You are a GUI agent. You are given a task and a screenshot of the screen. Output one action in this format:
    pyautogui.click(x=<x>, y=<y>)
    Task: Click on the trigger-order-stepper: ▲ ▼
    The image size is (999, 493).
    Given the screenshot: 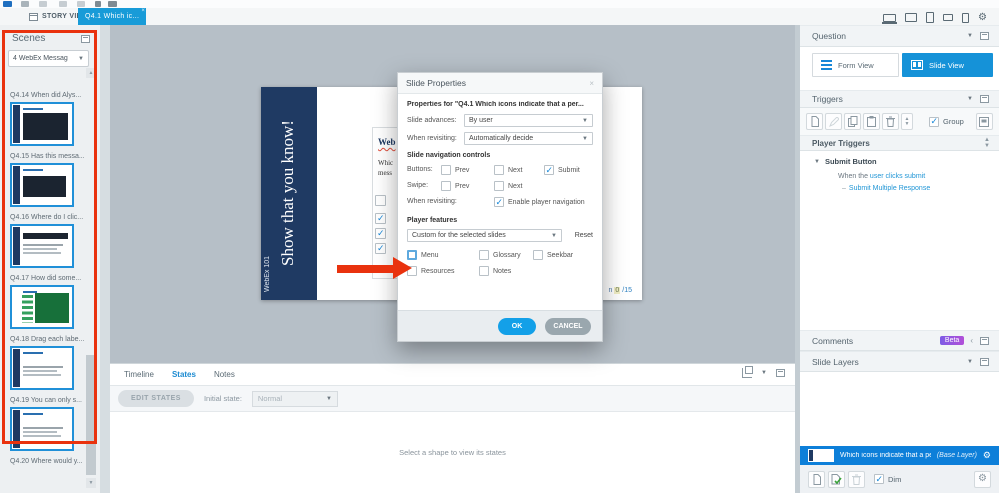 What is the action you would take?
    pyautogui.click(x=907, y=121)
    